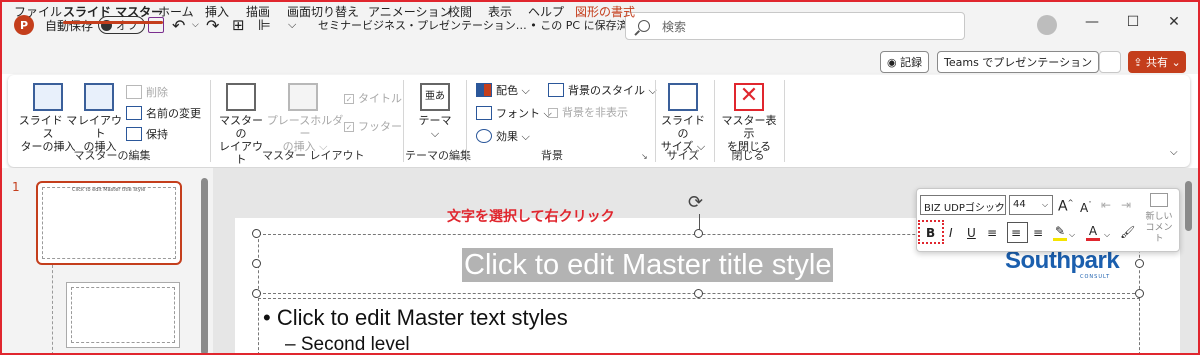 The image size is (1200, 355). What do you see at coordinates (438, 155) in the screenshot?
I see `group-label-theme-edit: テーマの編集` at bounding box center [438, 155].